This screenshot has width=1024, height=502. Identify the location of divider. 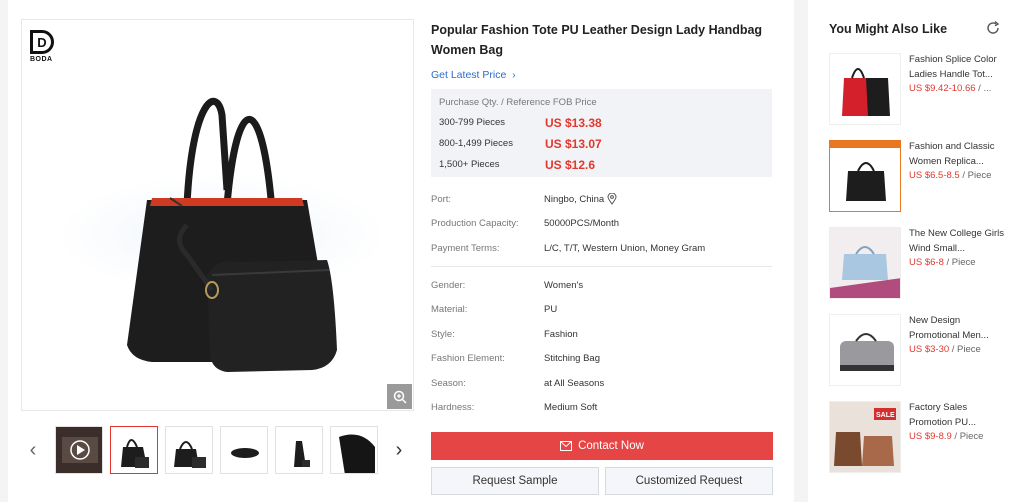
(601, 266).